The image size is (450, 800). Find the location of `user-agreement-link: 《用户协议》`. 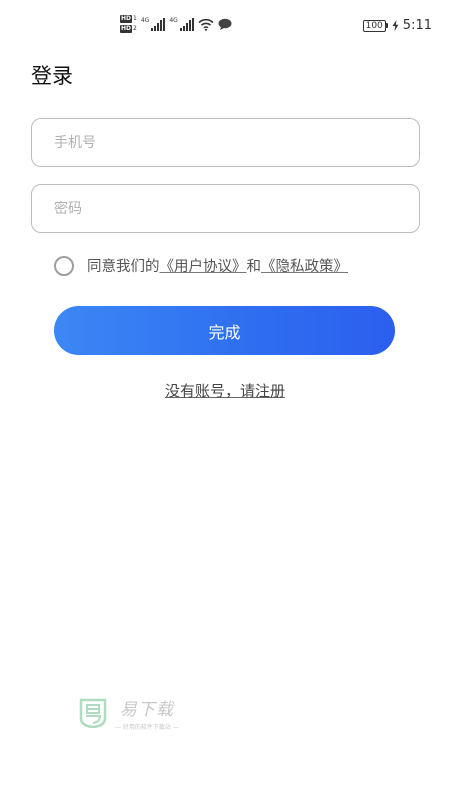

user-agreement-link: 《用户协议》 is located at coordinates (203, 265).